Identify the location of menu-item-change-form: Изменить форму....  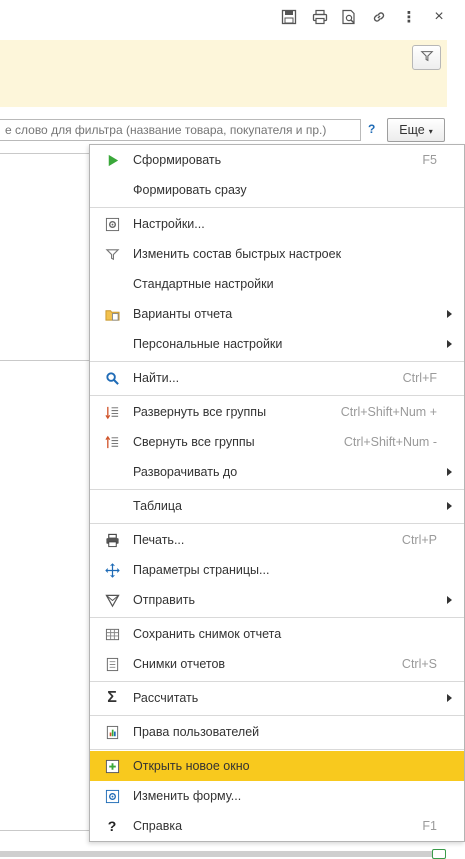
(277, 796).